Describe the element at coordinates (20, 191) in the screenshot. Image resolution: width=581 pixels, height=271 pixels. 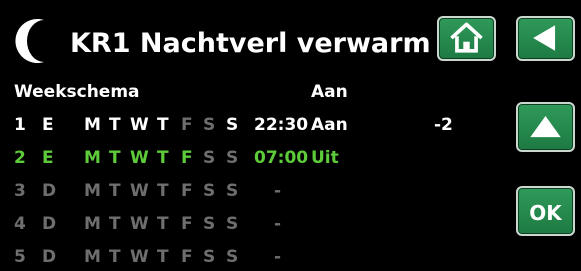
I see `row-number: 3` at that location.